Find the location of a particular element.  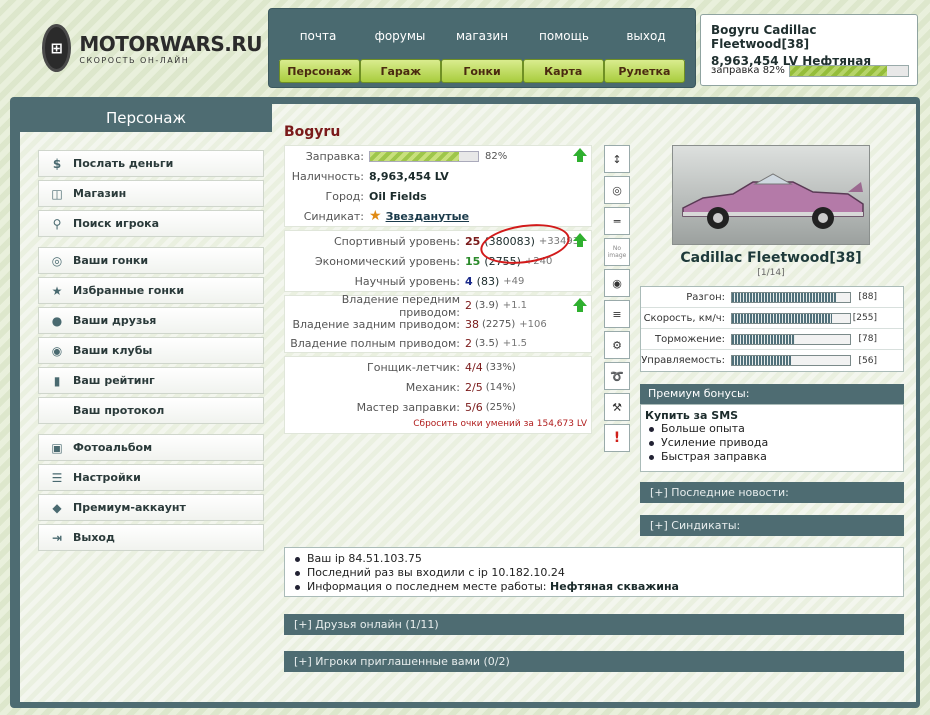

nav-button-garage: Гараж is located at coordinates (401, 71).